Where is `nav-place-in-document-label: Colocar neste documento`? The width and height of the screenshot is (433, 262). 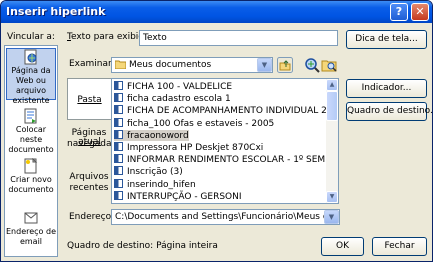
nav-place-in-document-label: Colocar neste documento is located at coordinates (31, 139).